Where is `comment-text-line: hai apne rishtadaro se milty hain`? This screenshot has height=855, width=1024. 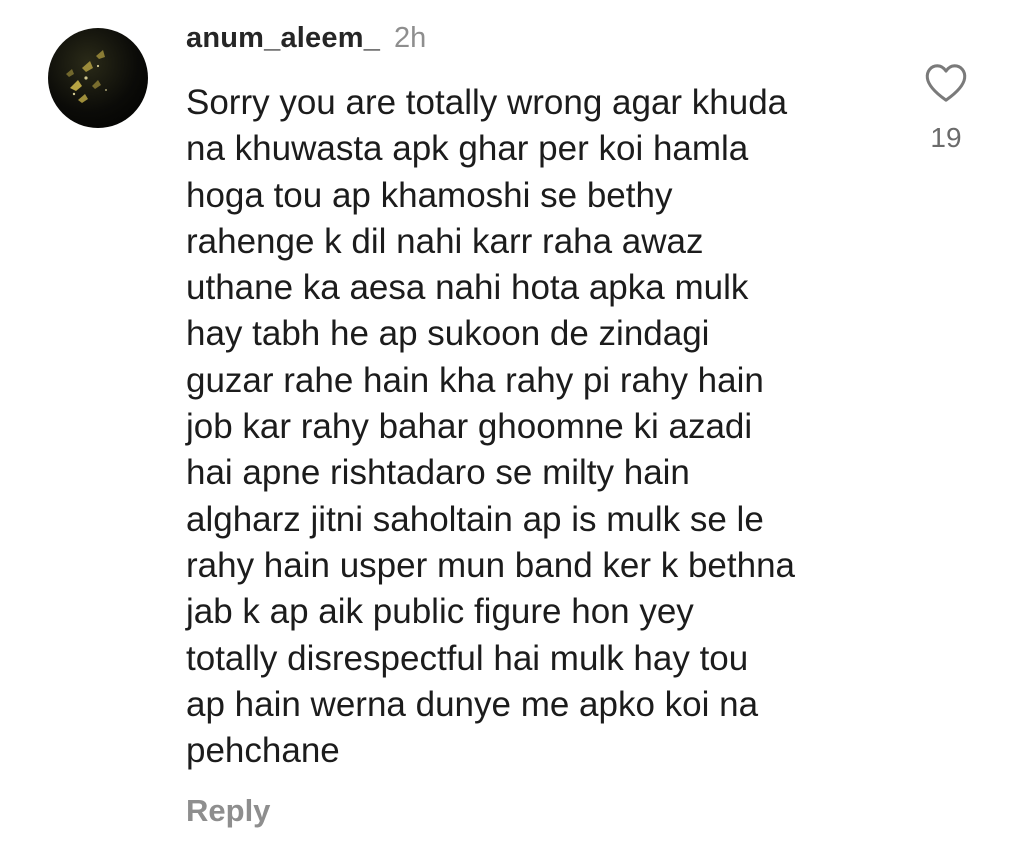
comment-text-line: hai apne rishtadaro se milty hain is located at coordinates (438, 473).